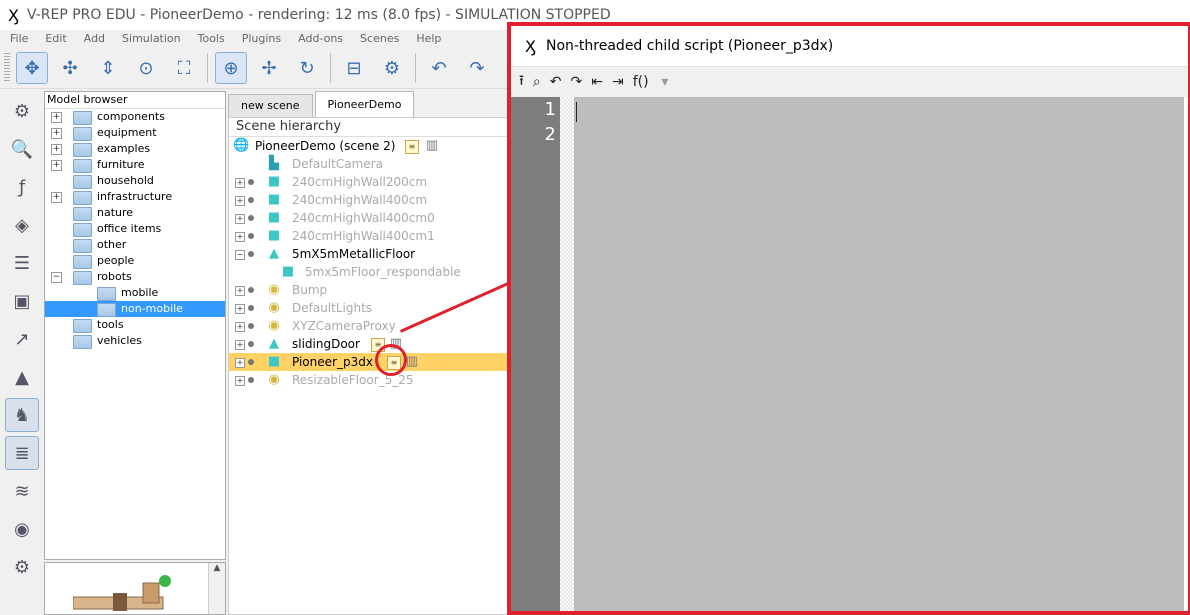 The image size is (1190, 615). What do you see at coordinates (135, 293) in the screenshot?
I see `model-folder-mobile: mobile` at bounding box center [135, 293].